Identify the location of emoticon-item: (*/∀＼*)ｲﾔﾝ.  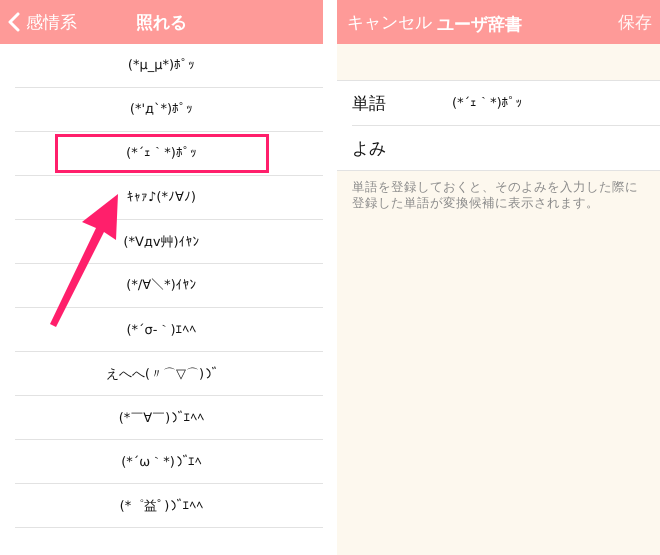
(161, 285).